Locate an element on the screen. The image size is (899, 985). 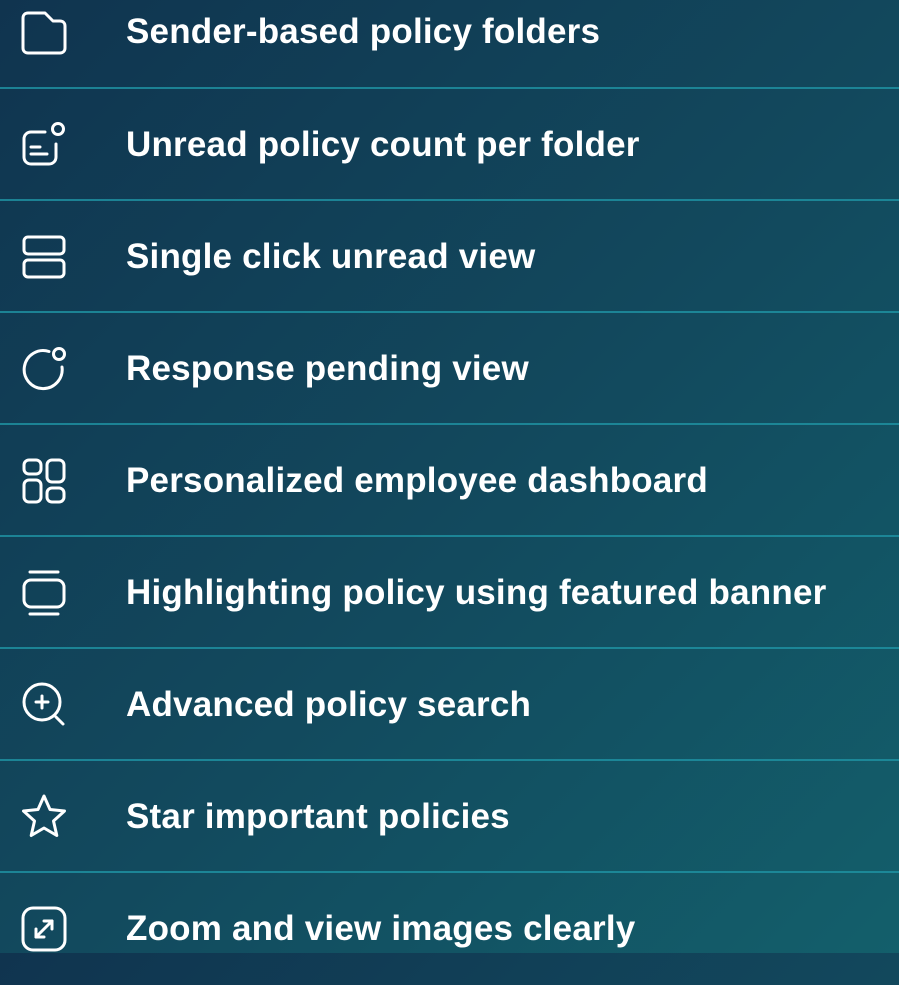
unread-count-icon is located at coordinates (44, 145).